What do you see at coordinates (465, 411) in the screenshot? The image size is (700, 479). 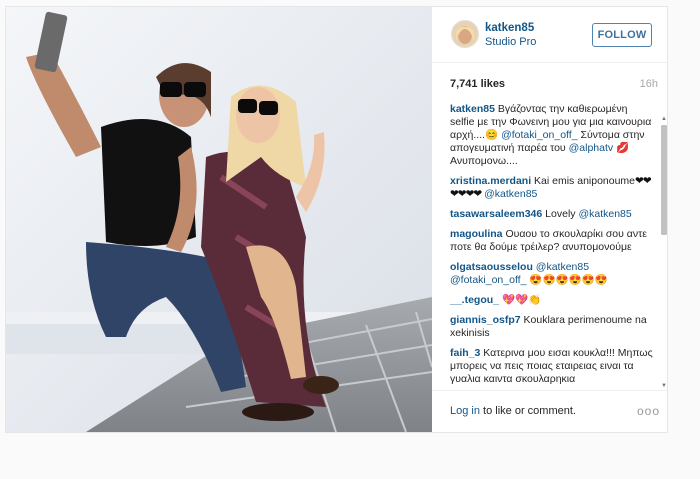 I see `login-link: Log in` at bounding box center [465, 411].